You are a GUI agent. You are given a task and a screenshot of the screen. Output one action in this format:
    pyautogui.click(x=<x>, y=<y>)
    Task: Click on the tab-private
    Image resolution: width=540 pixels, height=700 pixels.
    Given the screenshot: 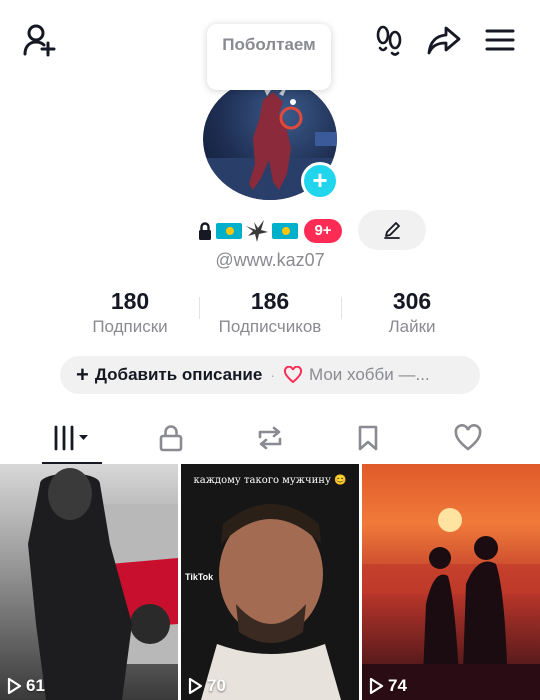 What is the action you would take?
    pyautogui.click(x=171, y=438)
    